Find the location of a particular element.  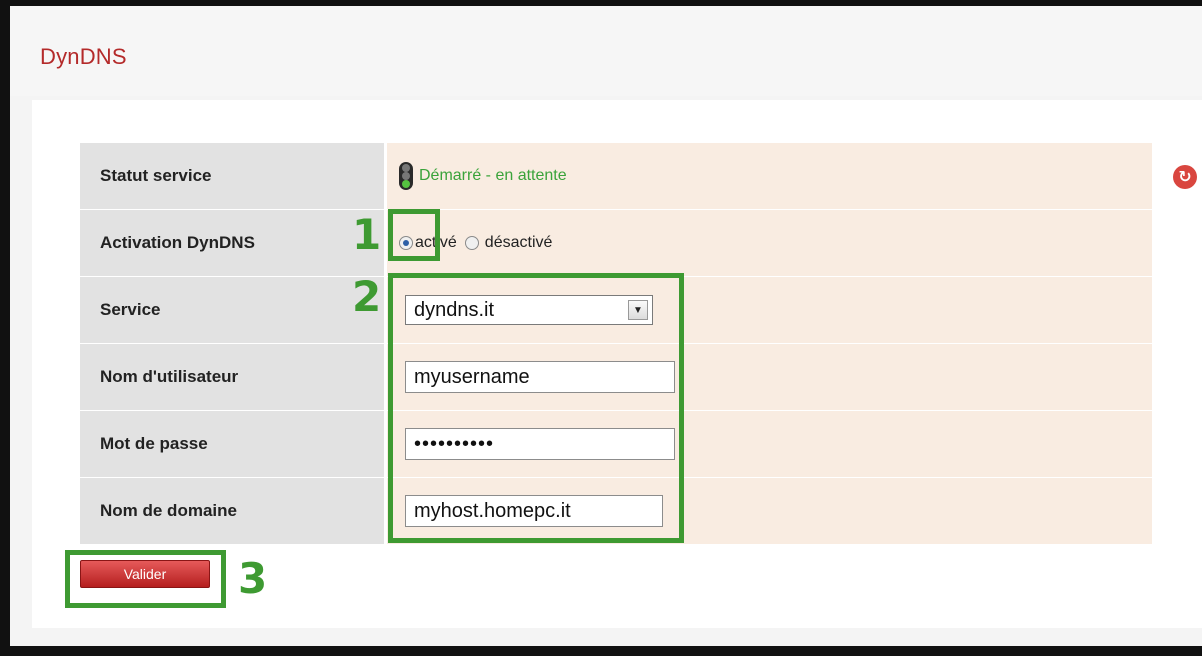

page-title: DynDNS is located at coordinates (83, 56).